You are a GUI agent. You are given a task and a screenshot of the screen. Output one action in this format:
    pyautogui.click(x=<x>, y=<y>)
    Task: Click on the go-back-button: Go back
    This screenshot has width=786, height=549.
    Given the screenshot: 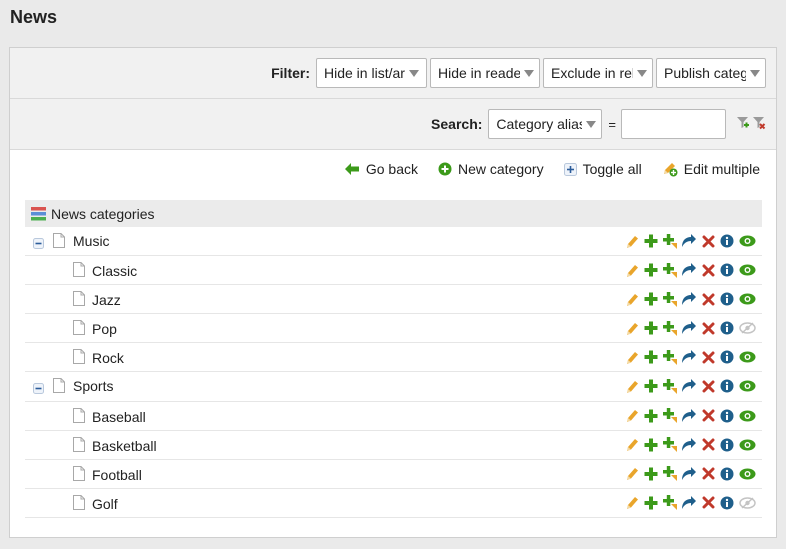 What is the action you would take?
    pyautogui.click(x=381, y=169)
    